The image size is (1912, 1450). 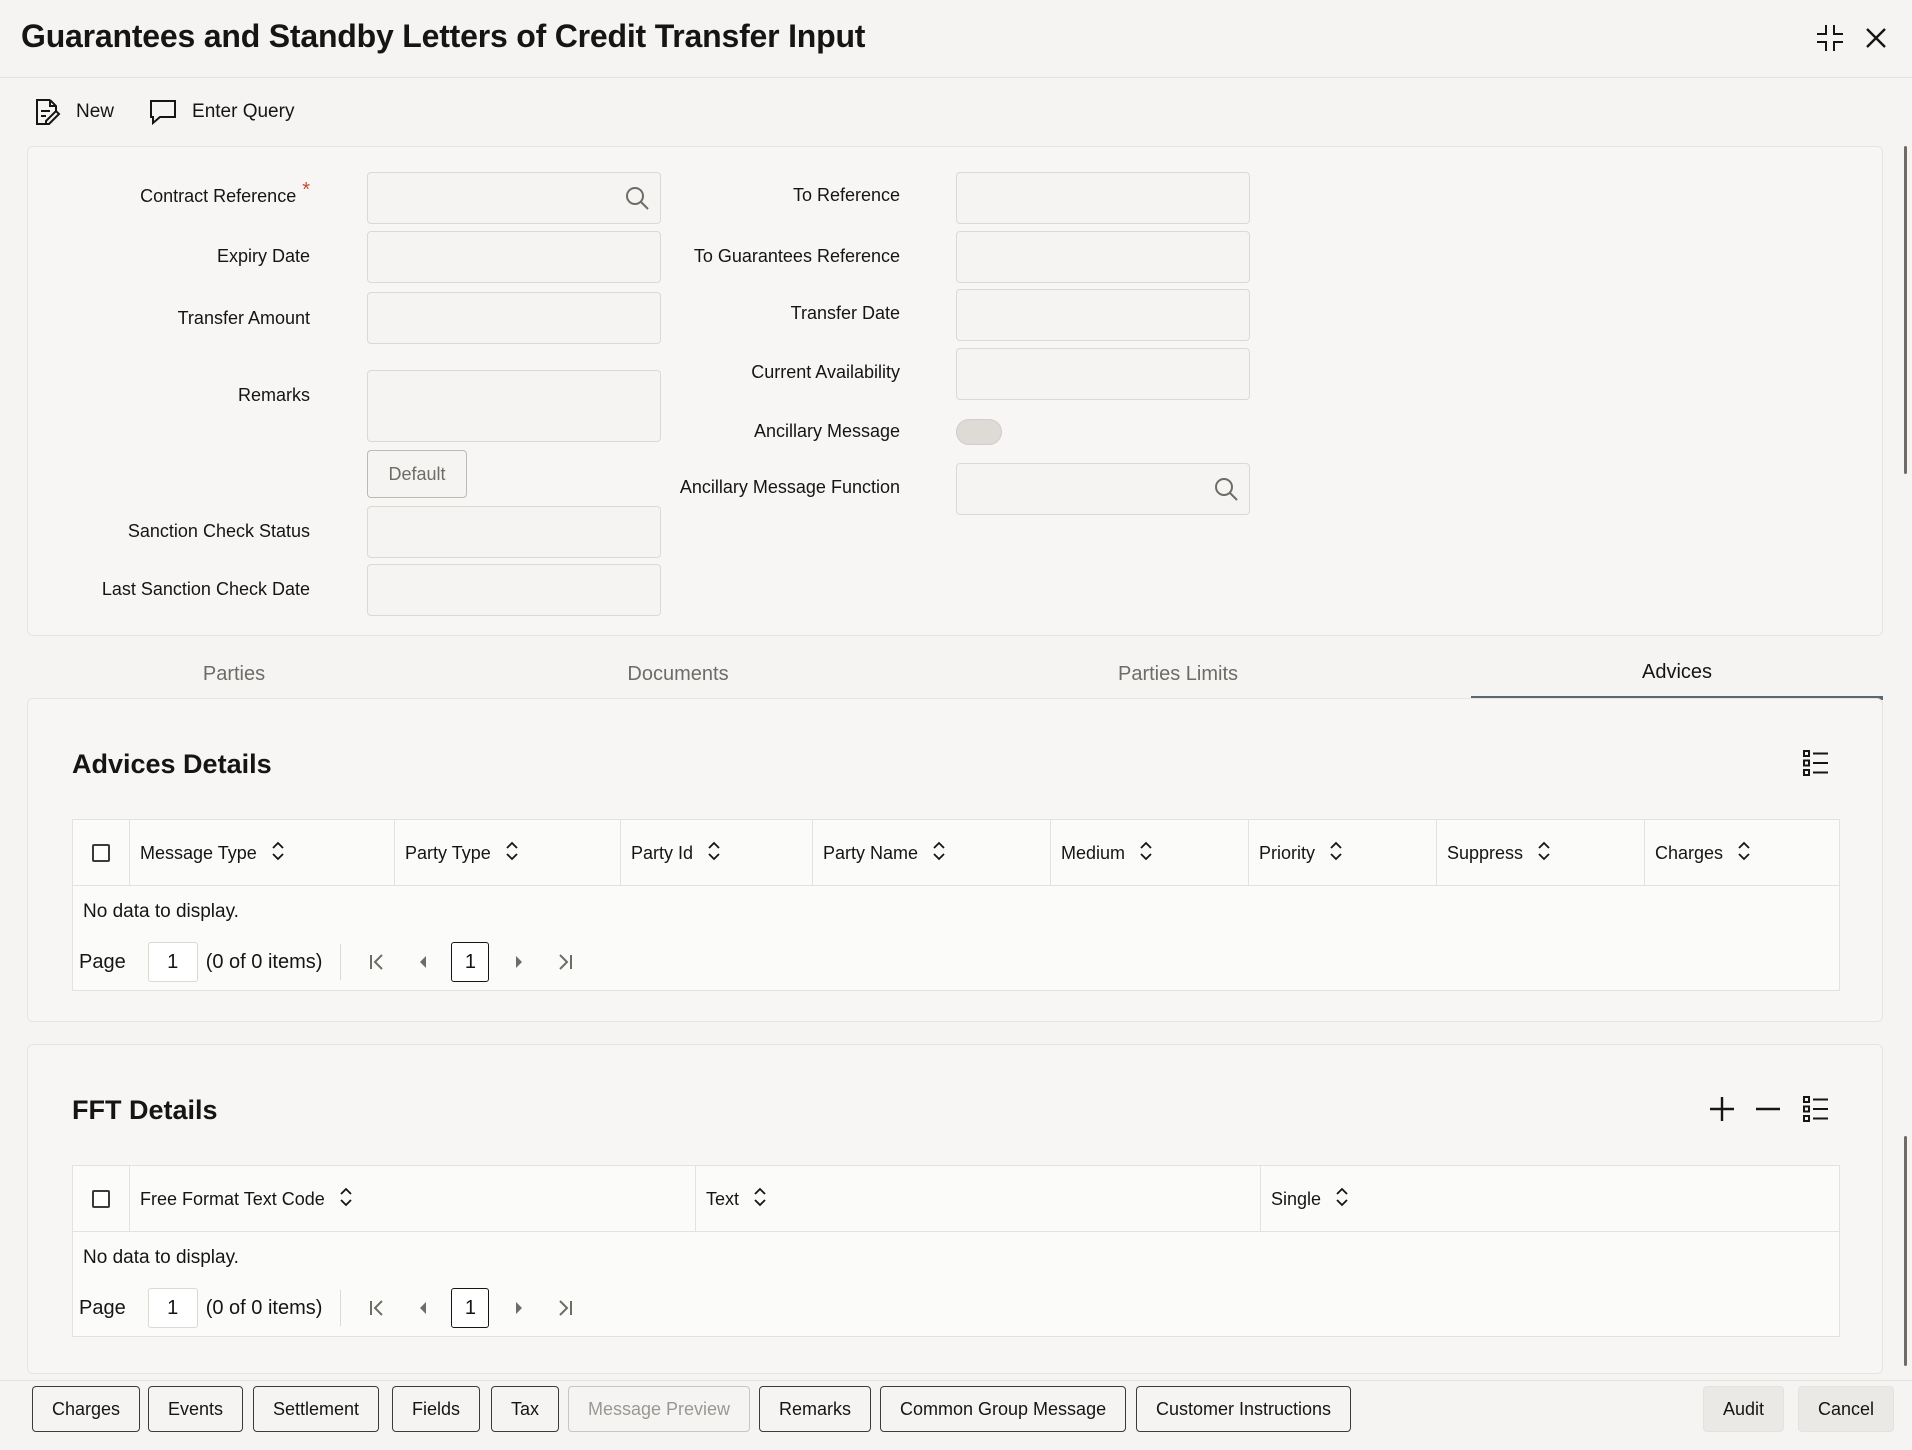 I want to click on fields-button: Fields, so click(x=436, y=1409).